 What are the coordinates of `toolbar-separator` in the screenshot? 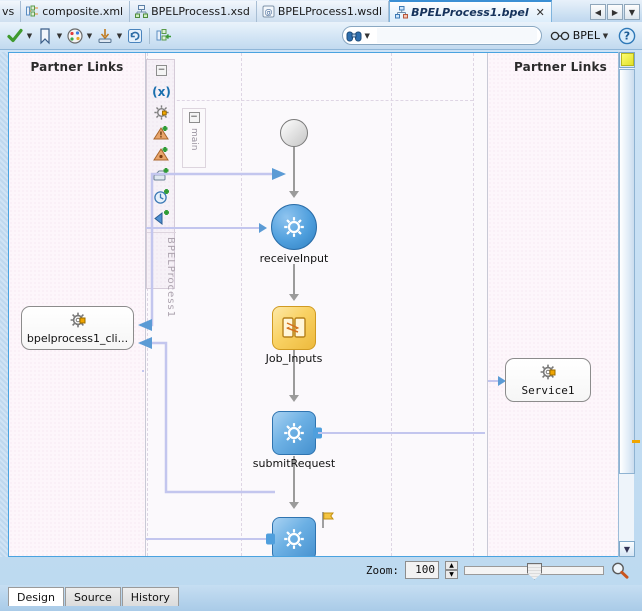 It's located at (149, 35).